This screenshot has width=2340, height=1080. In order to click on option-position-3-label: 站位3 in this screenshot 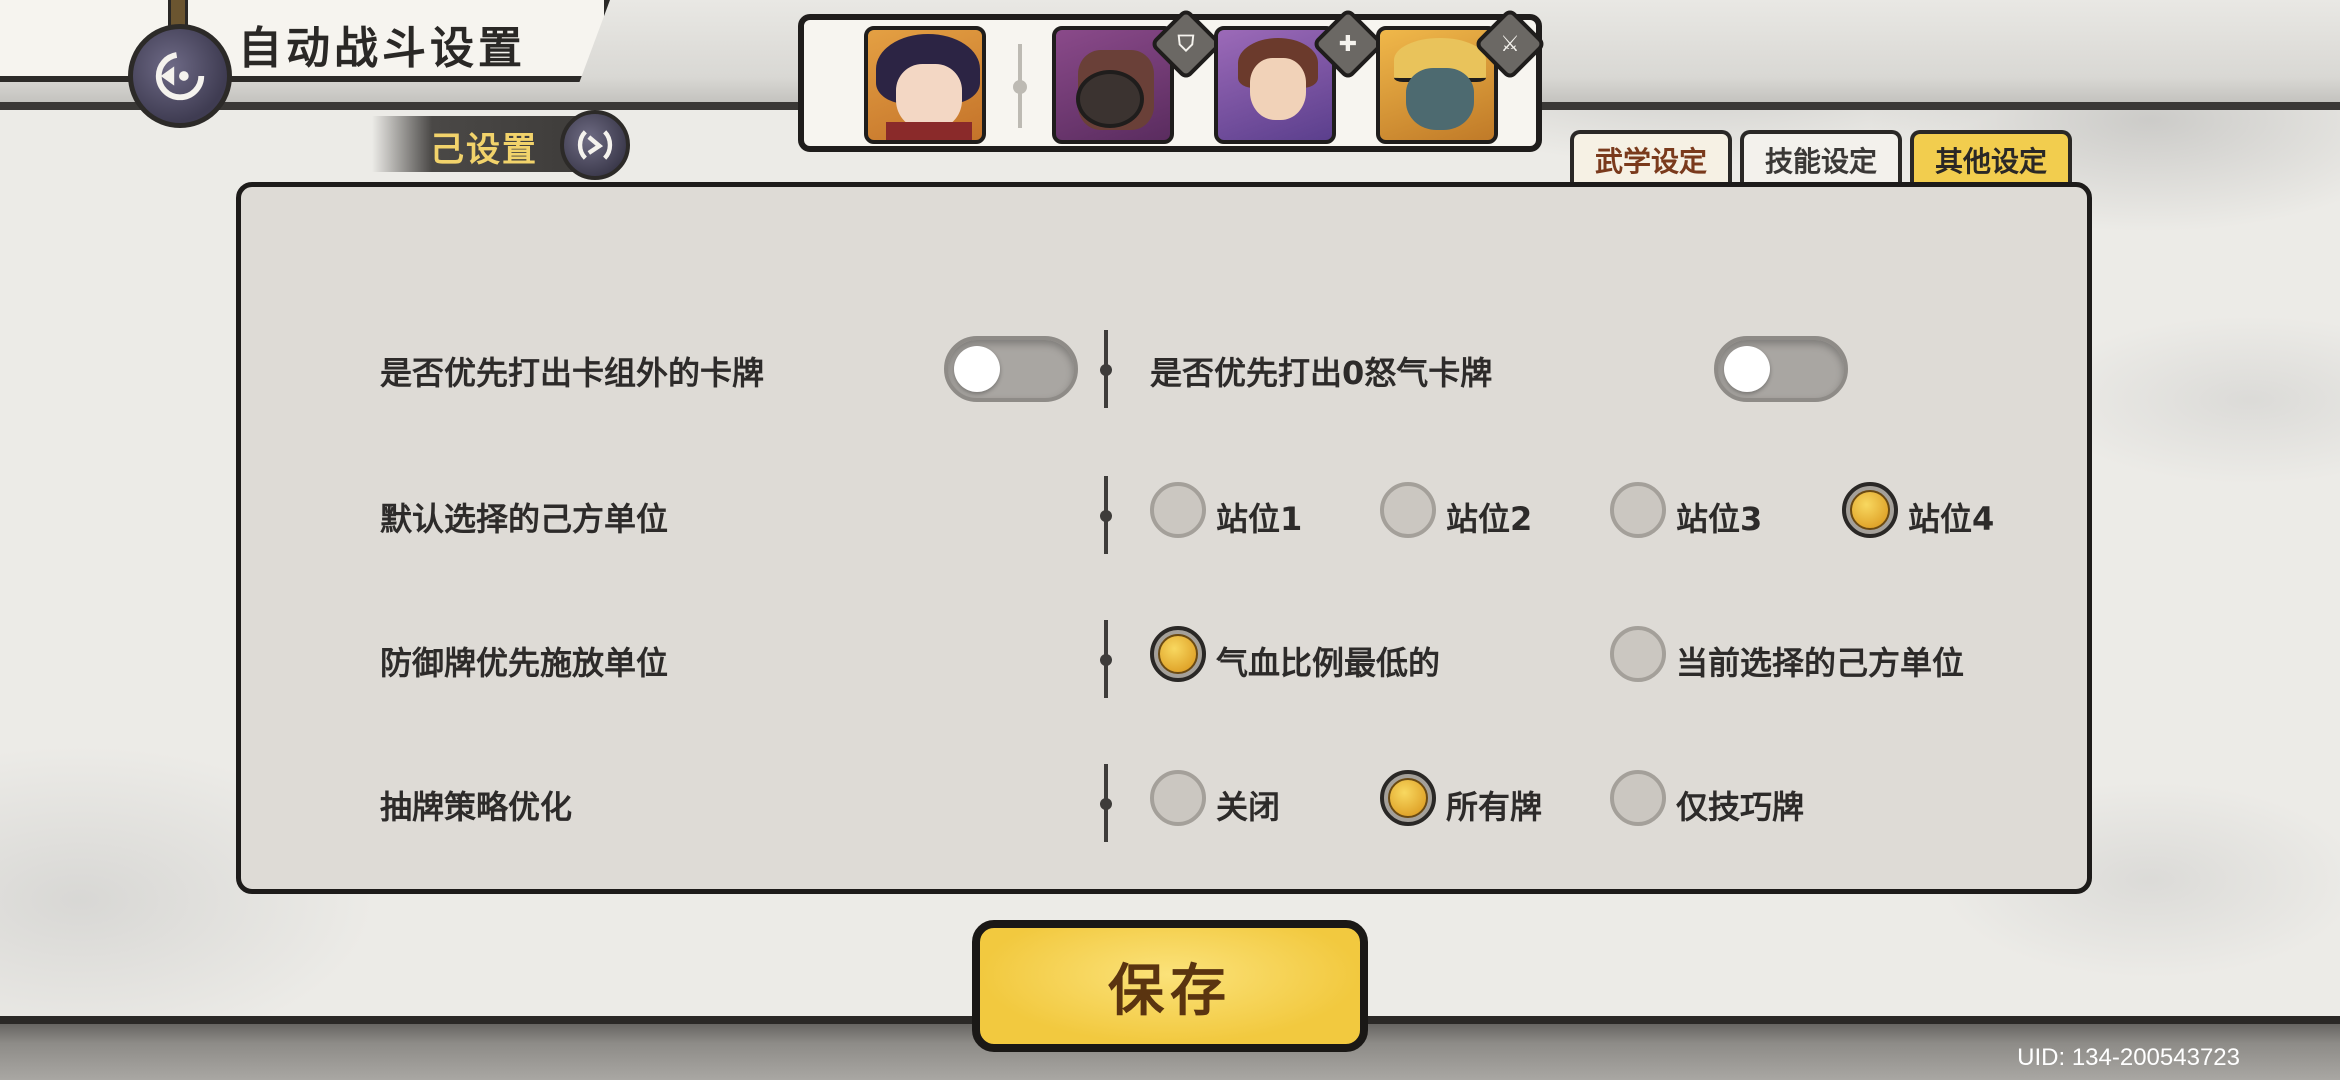, I will do `click(1719, 519)`.